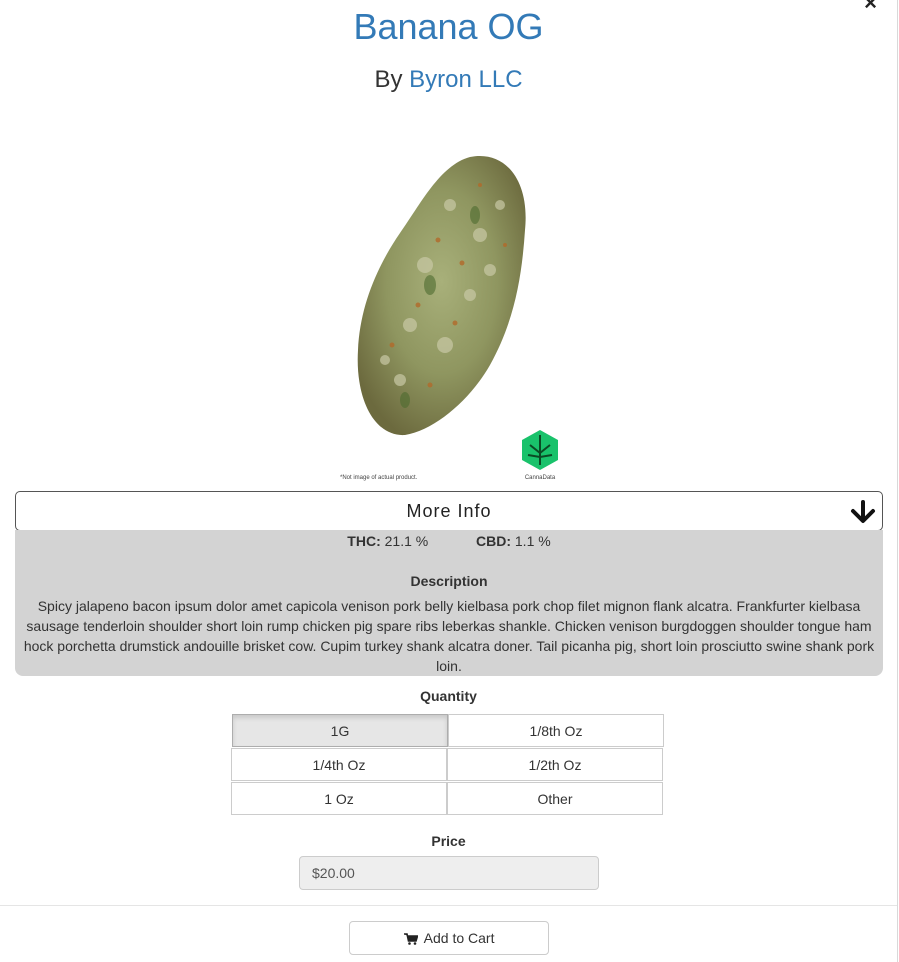 The width and height of the screenshot is (899, 962). What do you see at coordinates (540, 478) in the screenshot?
I see `logo-caption: CannaData` at bounding box center [540, 478].